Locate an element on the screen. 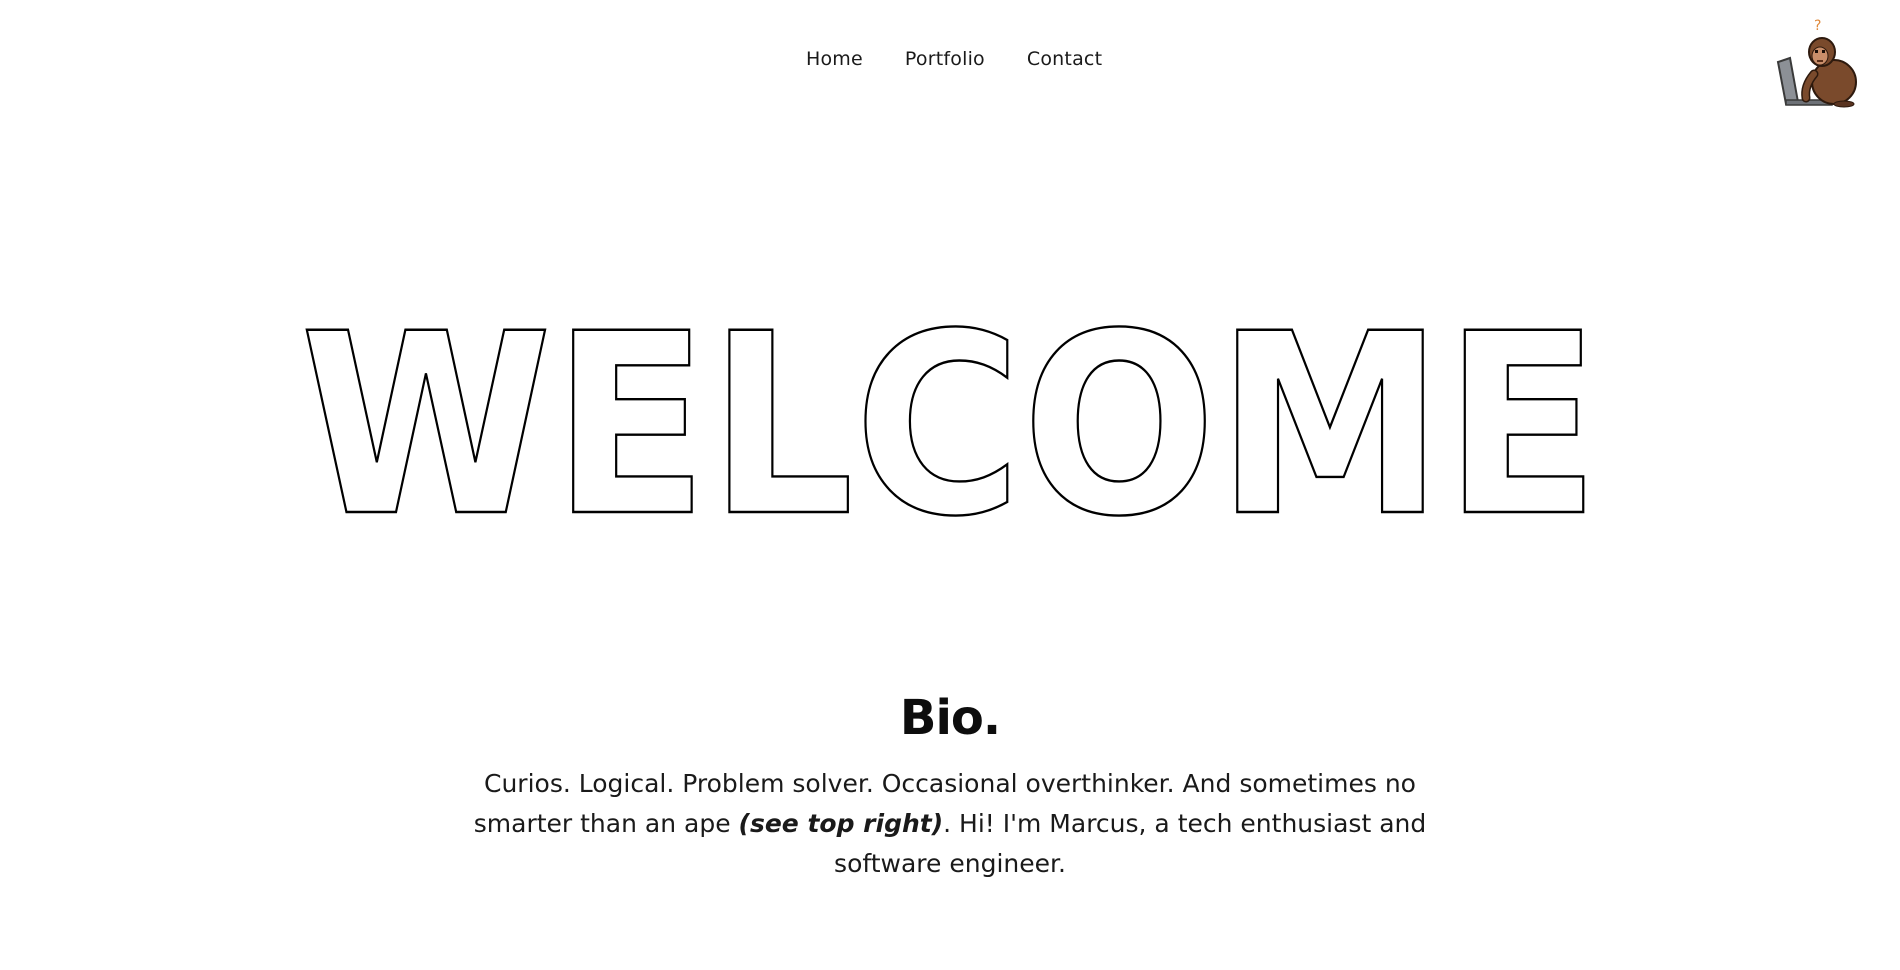  nav-contact-link: Contact is located at coordinates (1064, 59).